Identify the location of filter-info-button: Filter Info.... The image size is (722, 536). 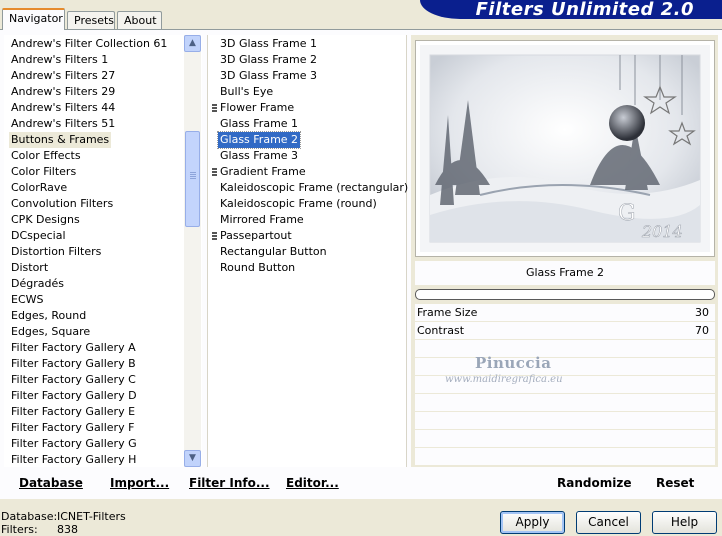
(229, 483).